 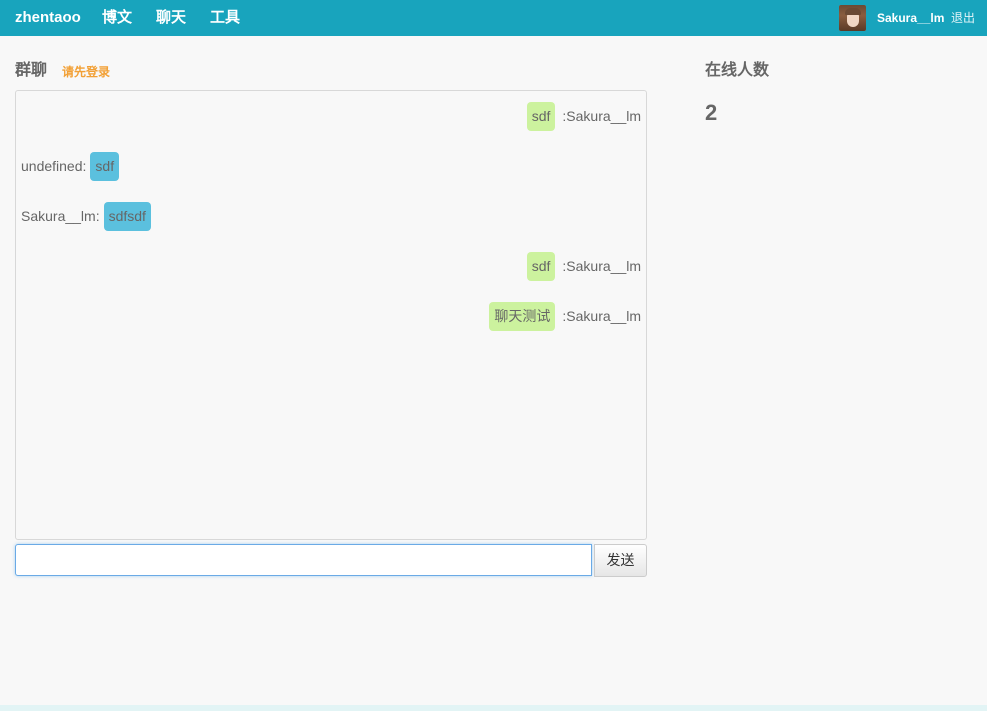 I want to click on message-sender: Sakura__lm:, so click(x=60, y=216).